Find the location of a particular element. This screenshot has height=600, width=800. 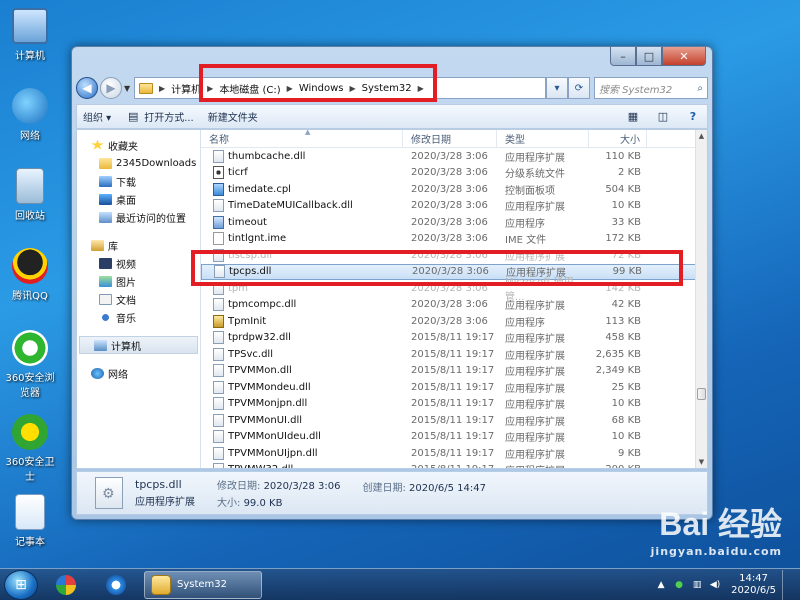

file-row: TPVMMondeu.dll 2015/8/11 19:17 应用程序扩展 25 KB is located at coordinates (454, 387).